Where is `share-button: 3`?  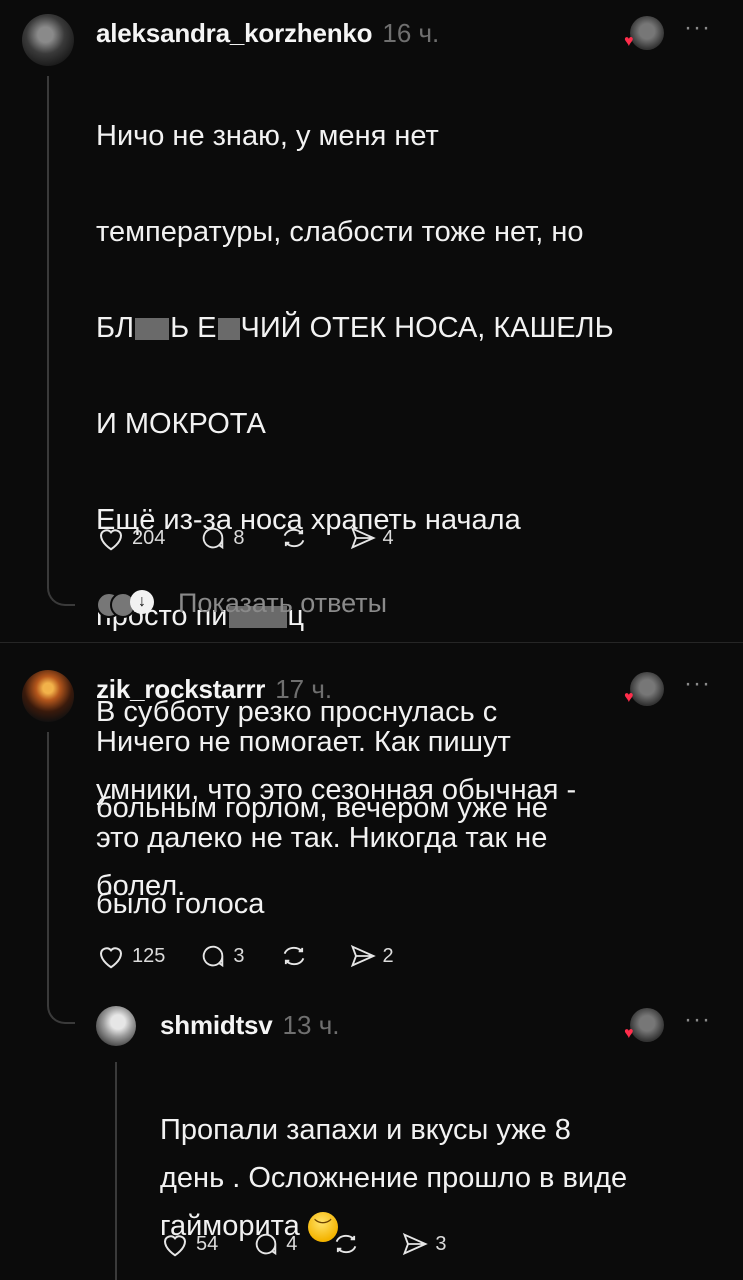 share-button: 3 is located at coordinates (424, 1244).